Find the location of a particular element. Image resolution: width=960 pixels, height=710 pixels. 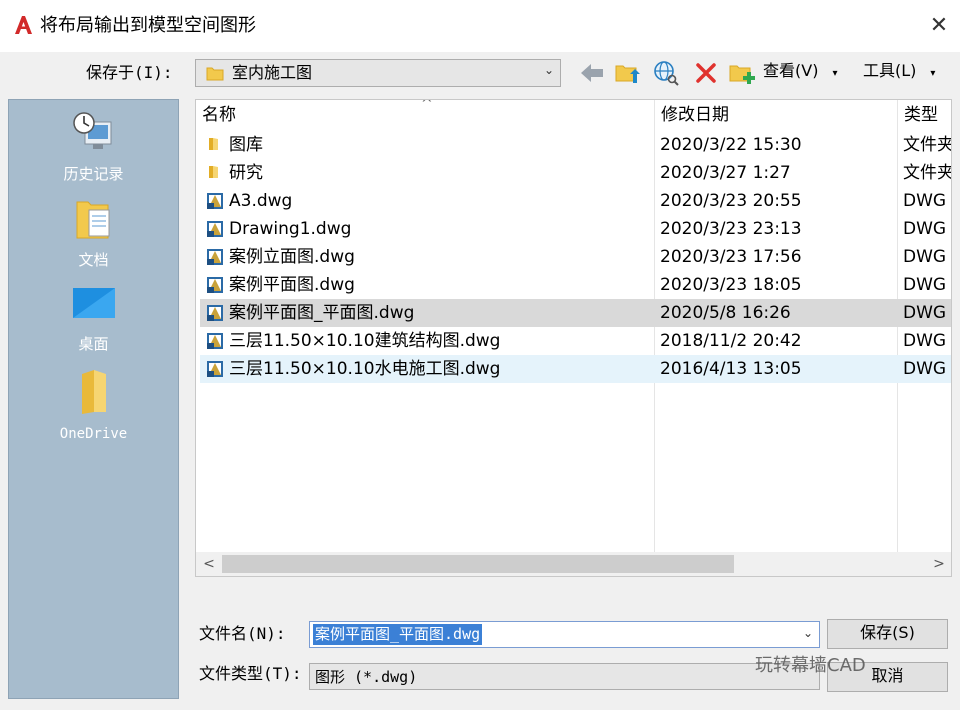

file-name: 研究 is located at coordinates (246, 173).